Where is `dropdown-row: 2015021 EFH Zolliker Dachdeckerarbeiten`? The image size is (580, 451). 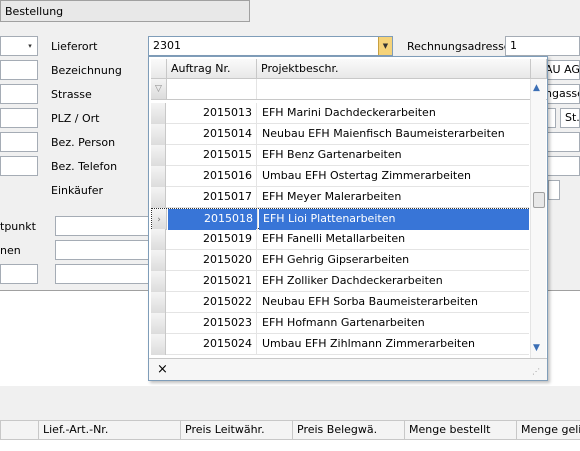 dropdown-row: 2015021 EFH Zolliker Dachdeckerarbeiten is located at coordinates (340, 281).